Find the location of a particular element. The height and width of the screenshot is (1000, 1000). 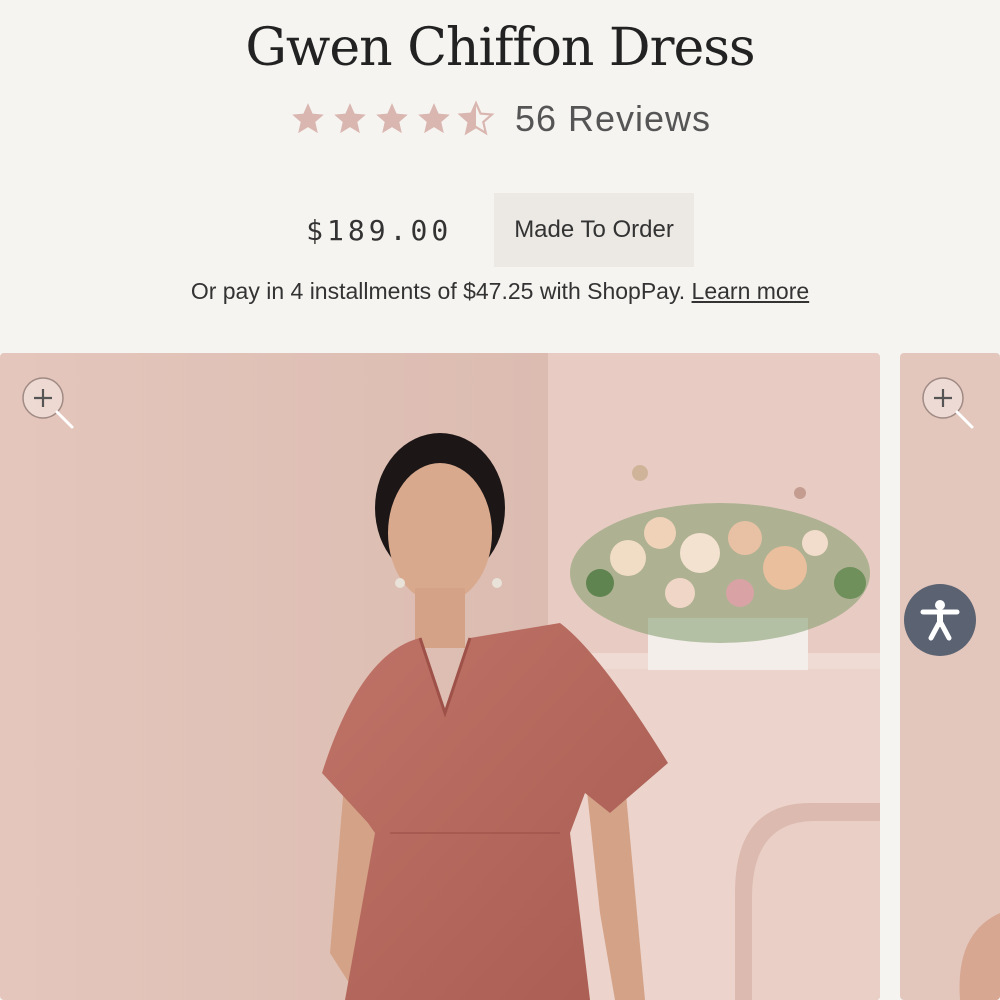

accessibility-button is located at coordinates (940, 620).